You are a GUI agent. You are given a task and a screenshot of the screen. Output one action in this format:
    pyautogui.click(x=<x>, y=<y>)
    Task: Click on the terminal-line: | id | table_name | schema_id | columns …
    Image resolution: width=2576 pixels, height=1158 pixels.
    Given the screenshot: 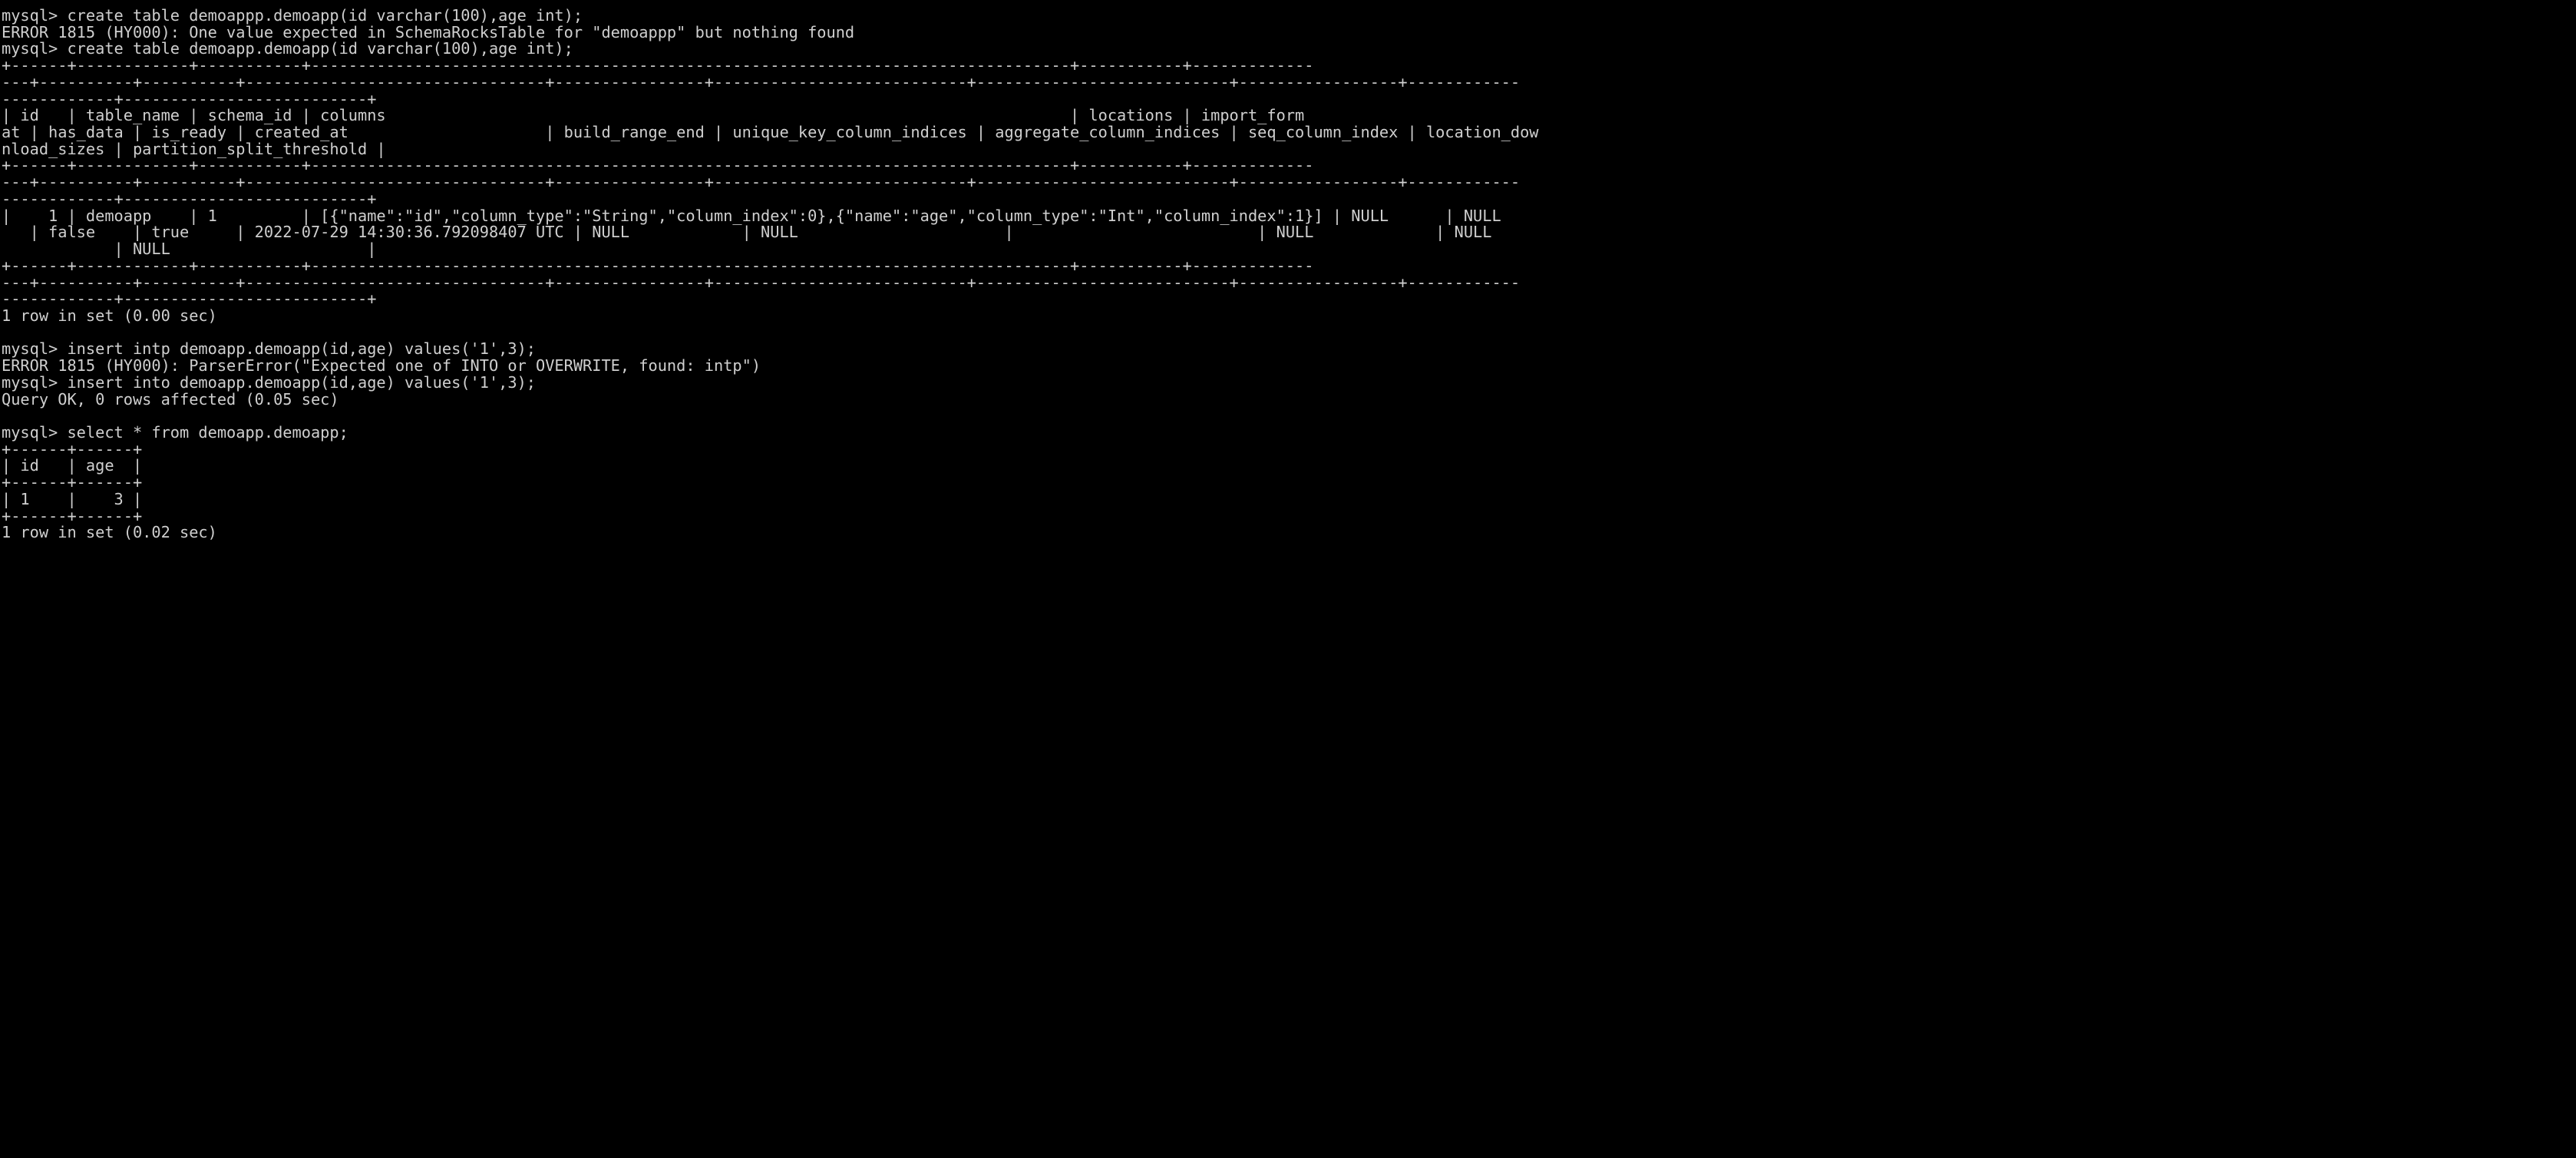 What is the action you would take?
    pyautogui.click(x=653, y=115)
    